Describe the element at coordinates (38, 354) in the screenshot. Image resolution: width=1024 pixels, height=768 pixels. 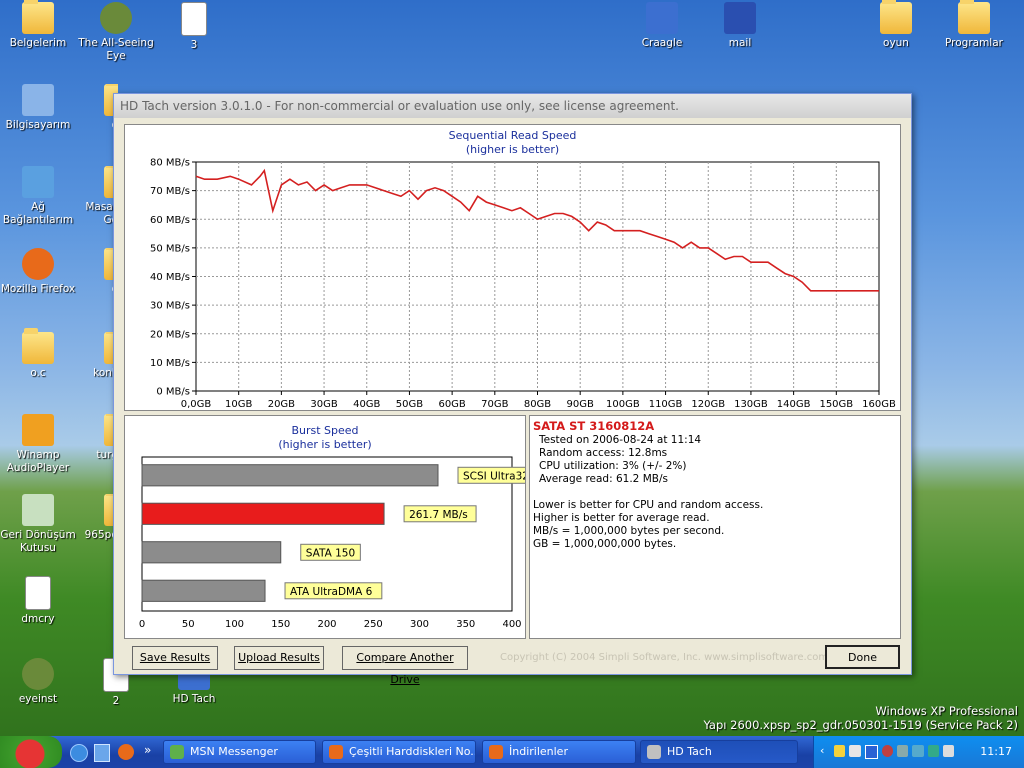
I see `desktop-icon-o-c: o.c` at that location.